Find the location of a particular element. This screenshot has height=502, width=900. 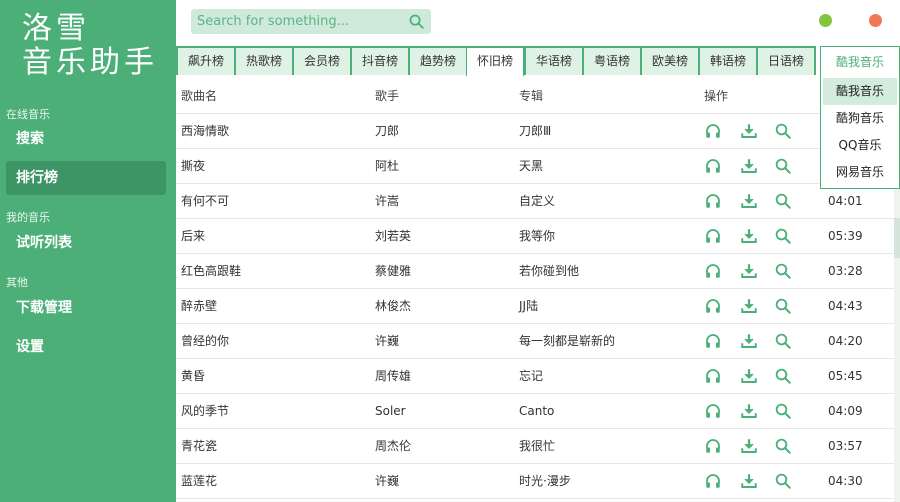

column-header-album: 专辑 is located at coordinates (531, 96).